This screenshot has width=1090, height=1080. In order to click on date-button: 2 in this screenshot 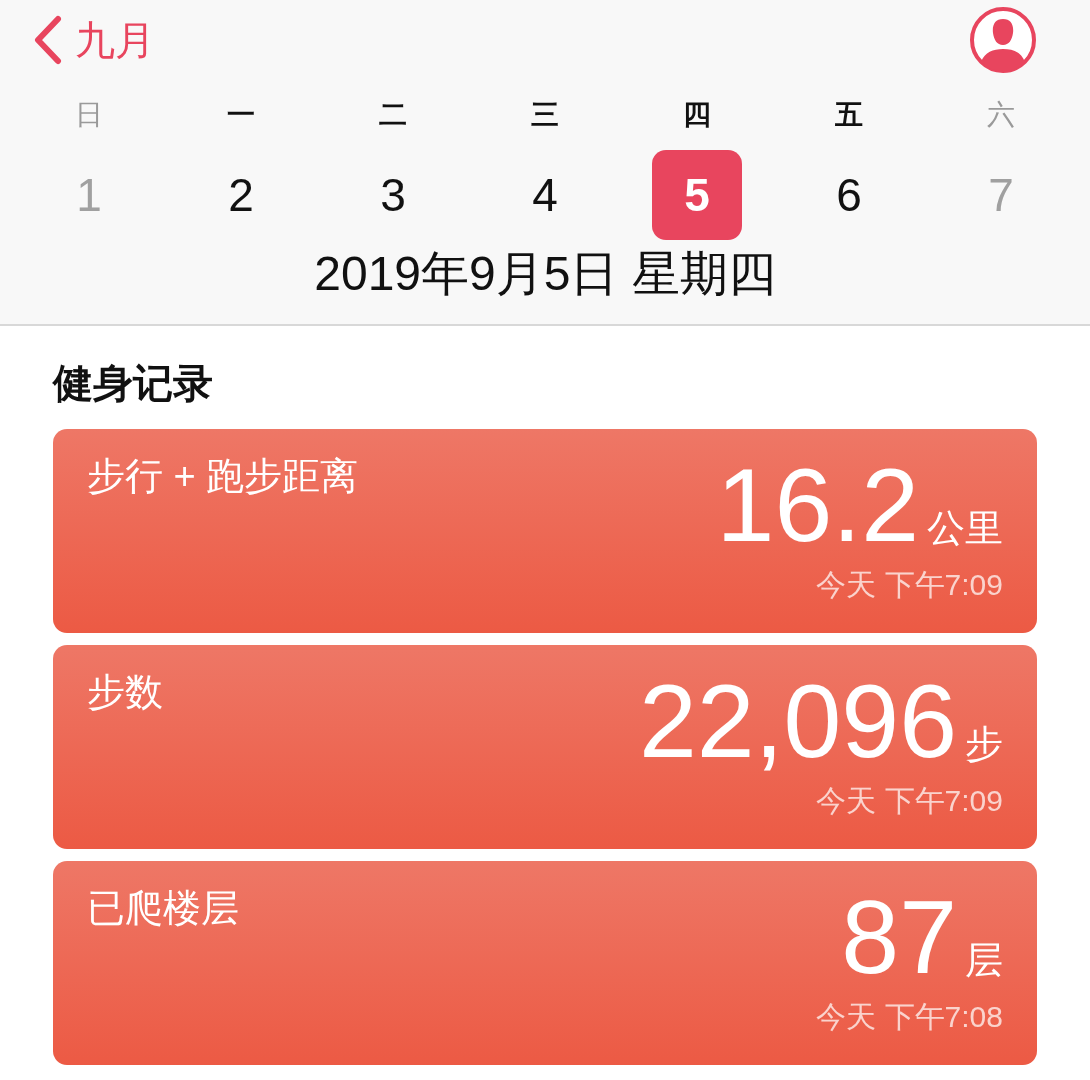, I will do `click(241, 195)`.